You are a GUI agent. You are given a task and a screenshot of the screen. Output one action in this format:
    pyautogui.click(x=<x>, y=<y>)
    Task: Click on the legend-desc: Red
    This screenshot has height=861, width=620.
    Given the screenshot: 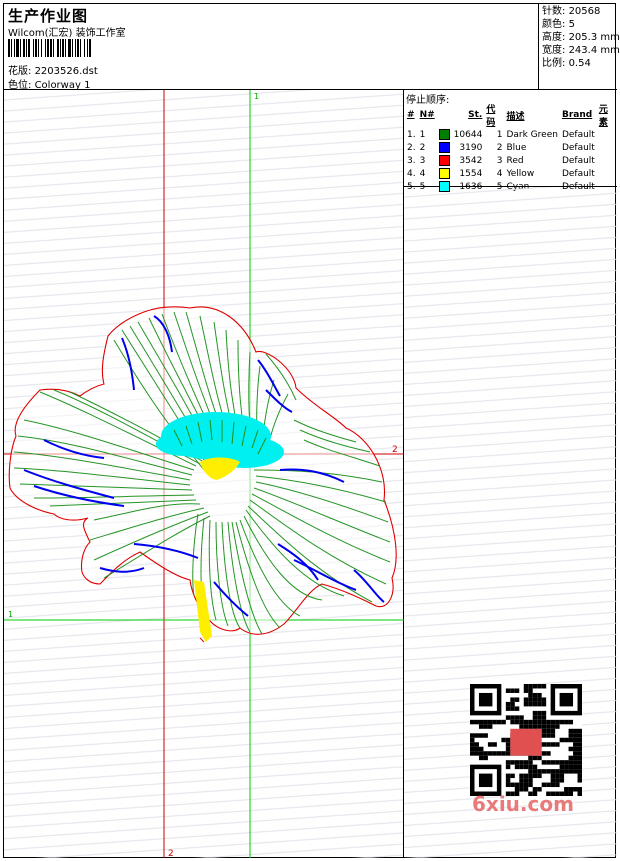 What is the action you would take?
    pyautogui.click(x=515, y=160)
    